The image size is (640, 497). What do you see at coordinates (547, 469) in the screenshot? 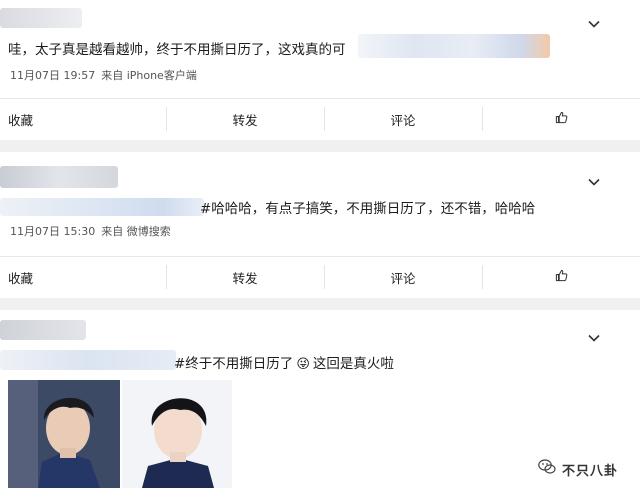
I see `wechat-logo-icon` at bounding box center [547, 469].